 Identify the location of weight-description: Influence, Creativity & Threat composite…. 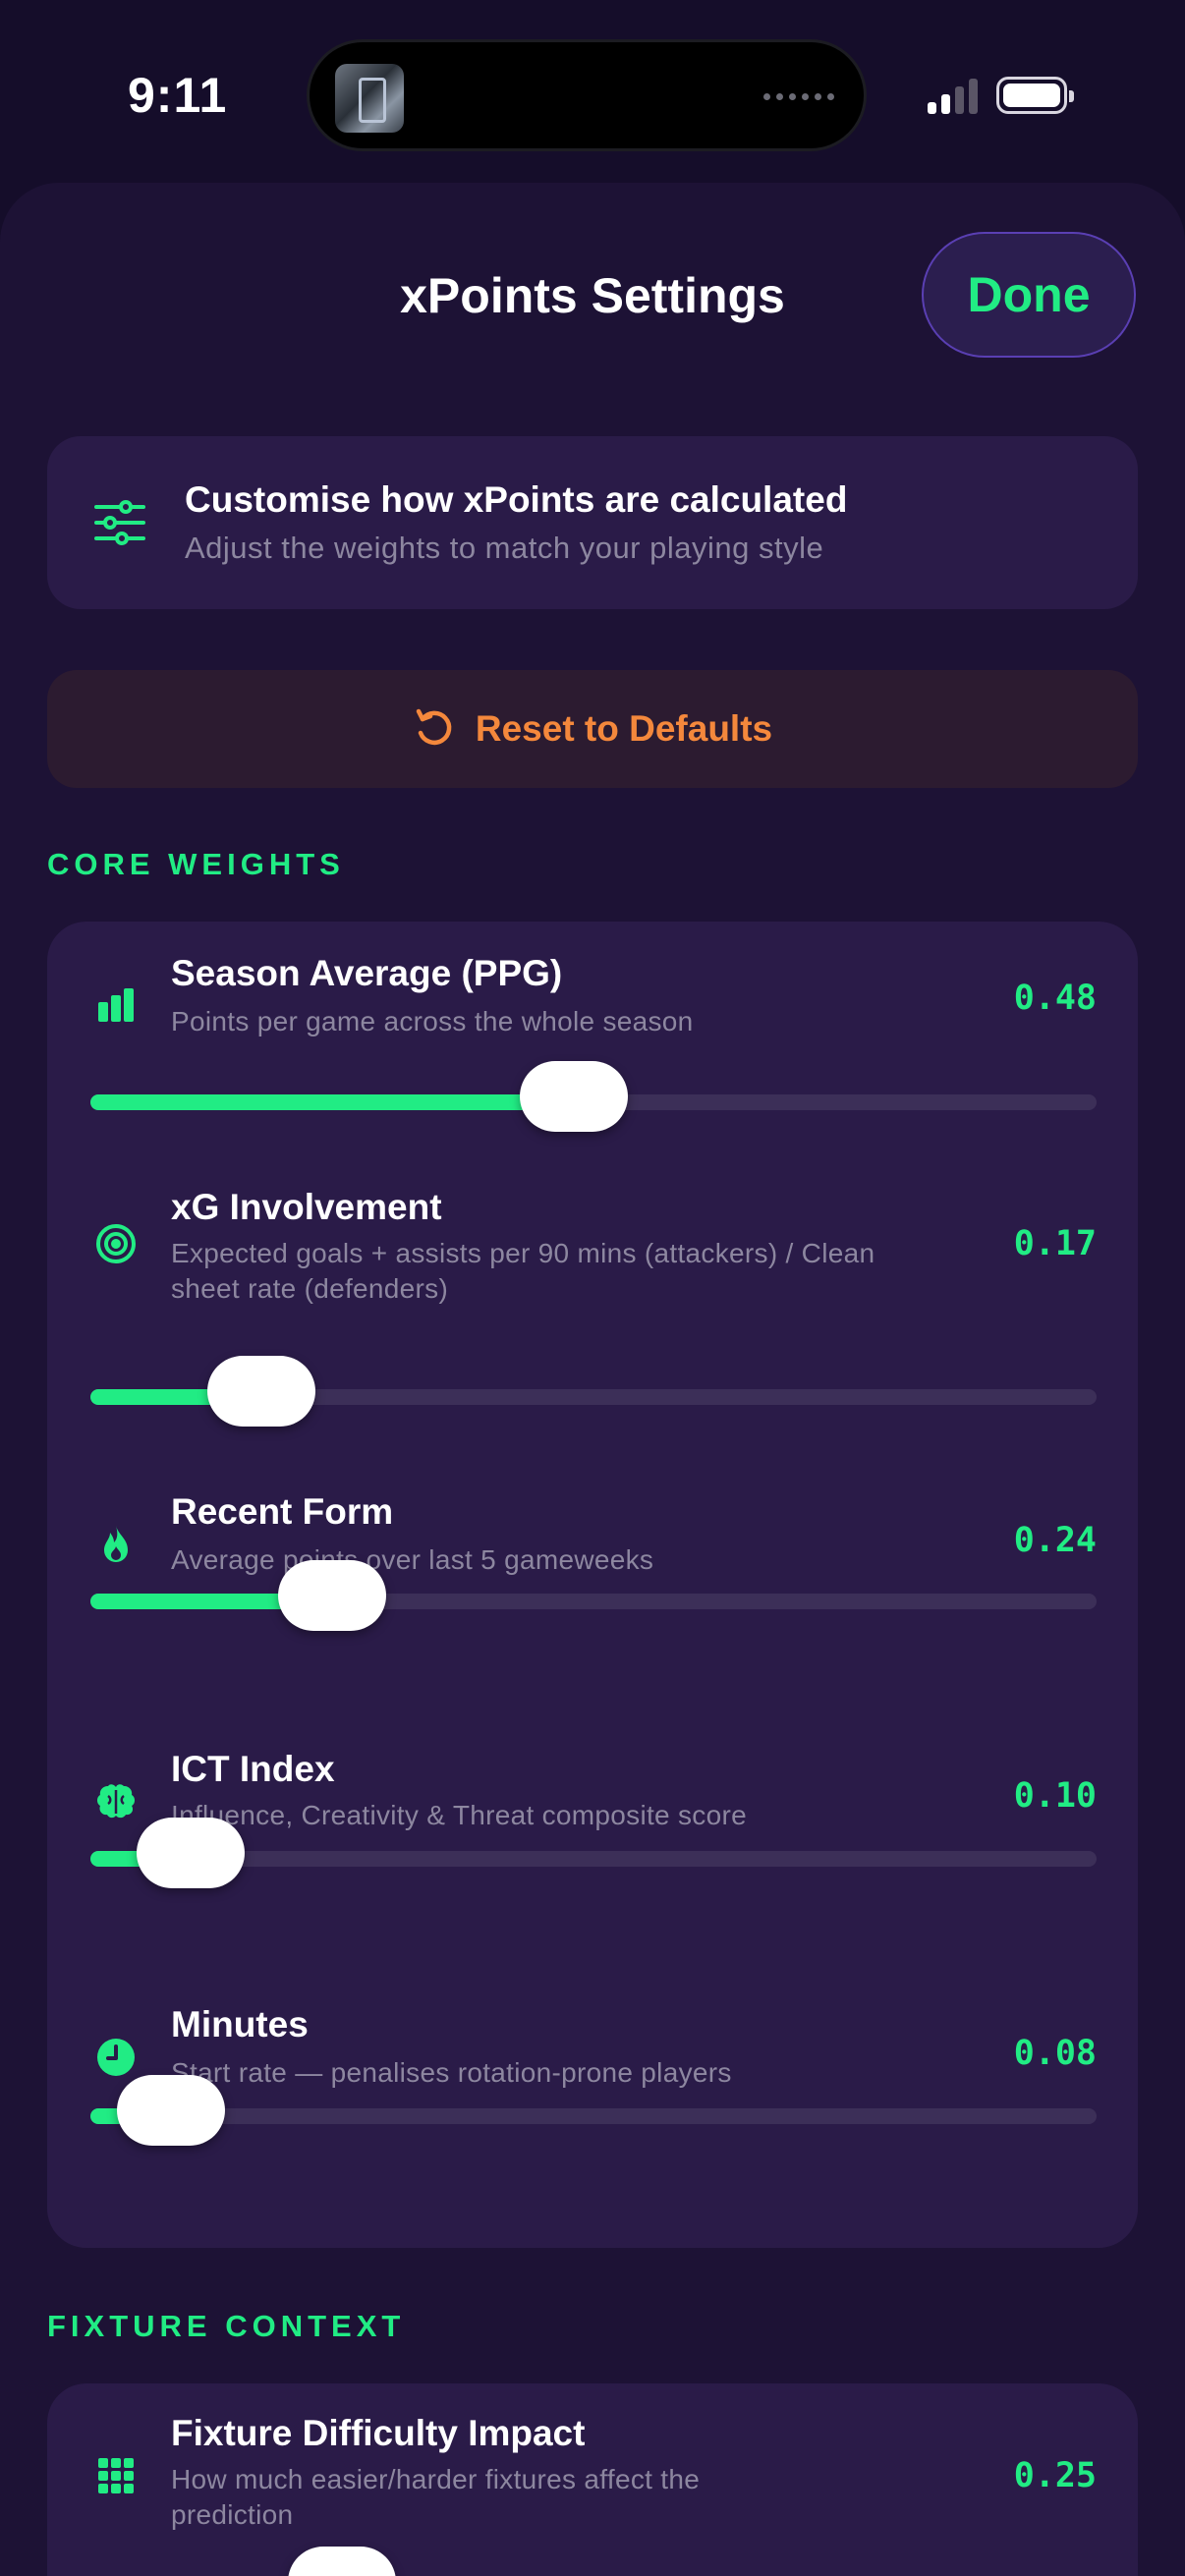
(459, 1815).